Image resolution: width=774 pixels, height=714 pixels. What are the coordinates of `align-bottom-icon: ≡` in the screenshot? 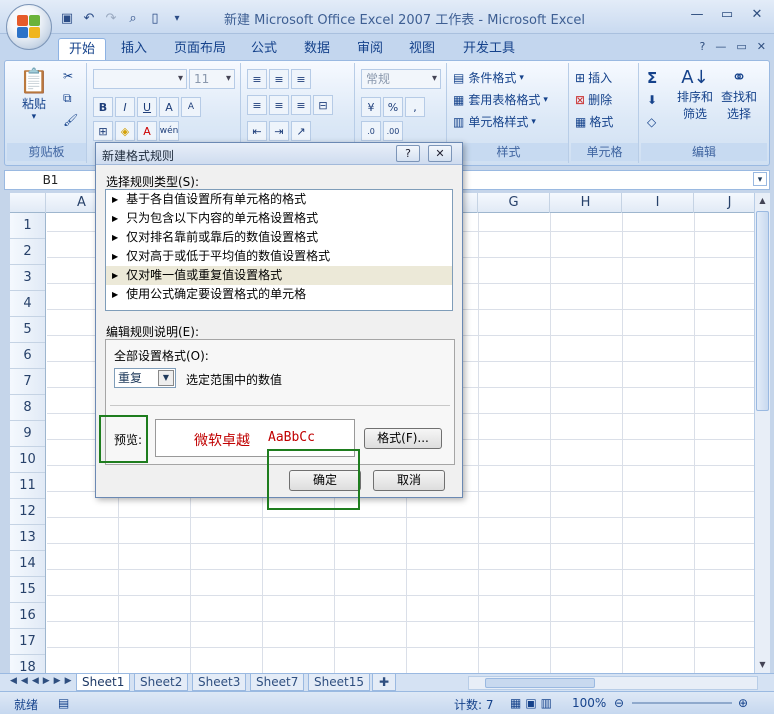 It's located at (301, 79).